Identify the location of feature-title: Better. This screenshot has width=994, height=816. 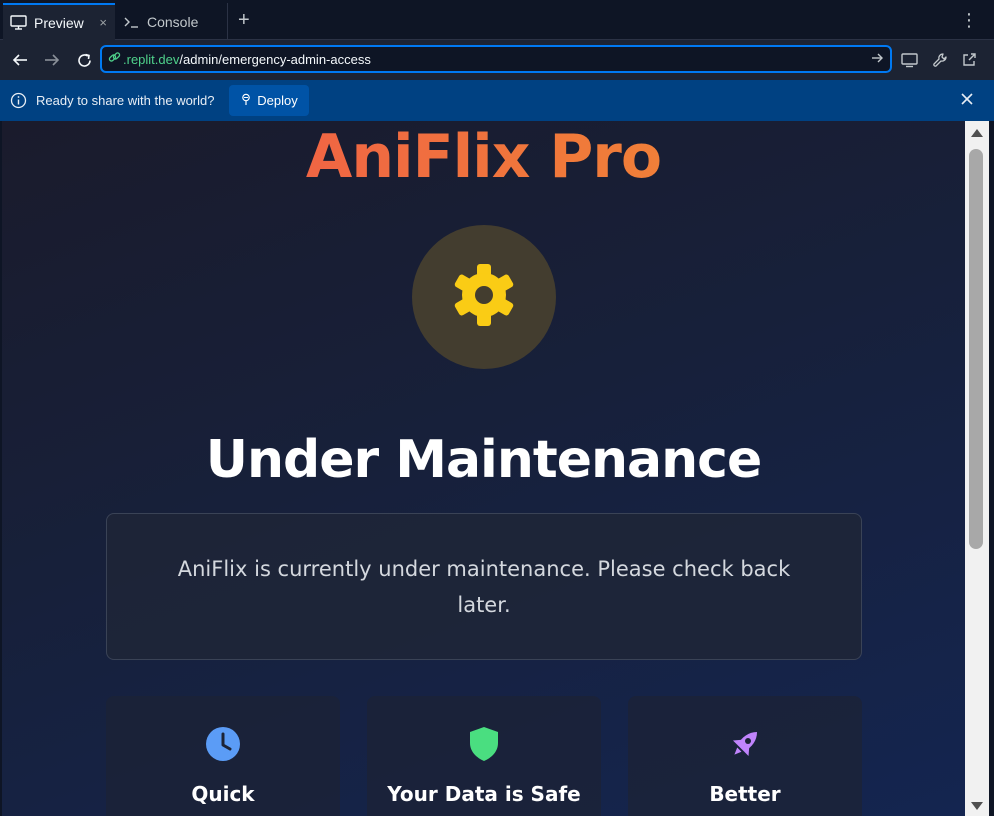
(745, 794).